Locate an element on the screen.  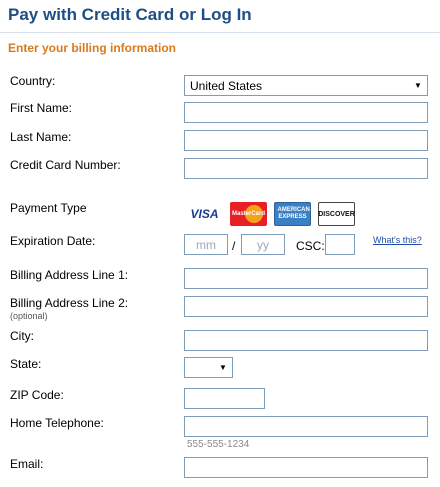
page-title: Pay with Credit Card or Log In is located at coordinates (130, 14).